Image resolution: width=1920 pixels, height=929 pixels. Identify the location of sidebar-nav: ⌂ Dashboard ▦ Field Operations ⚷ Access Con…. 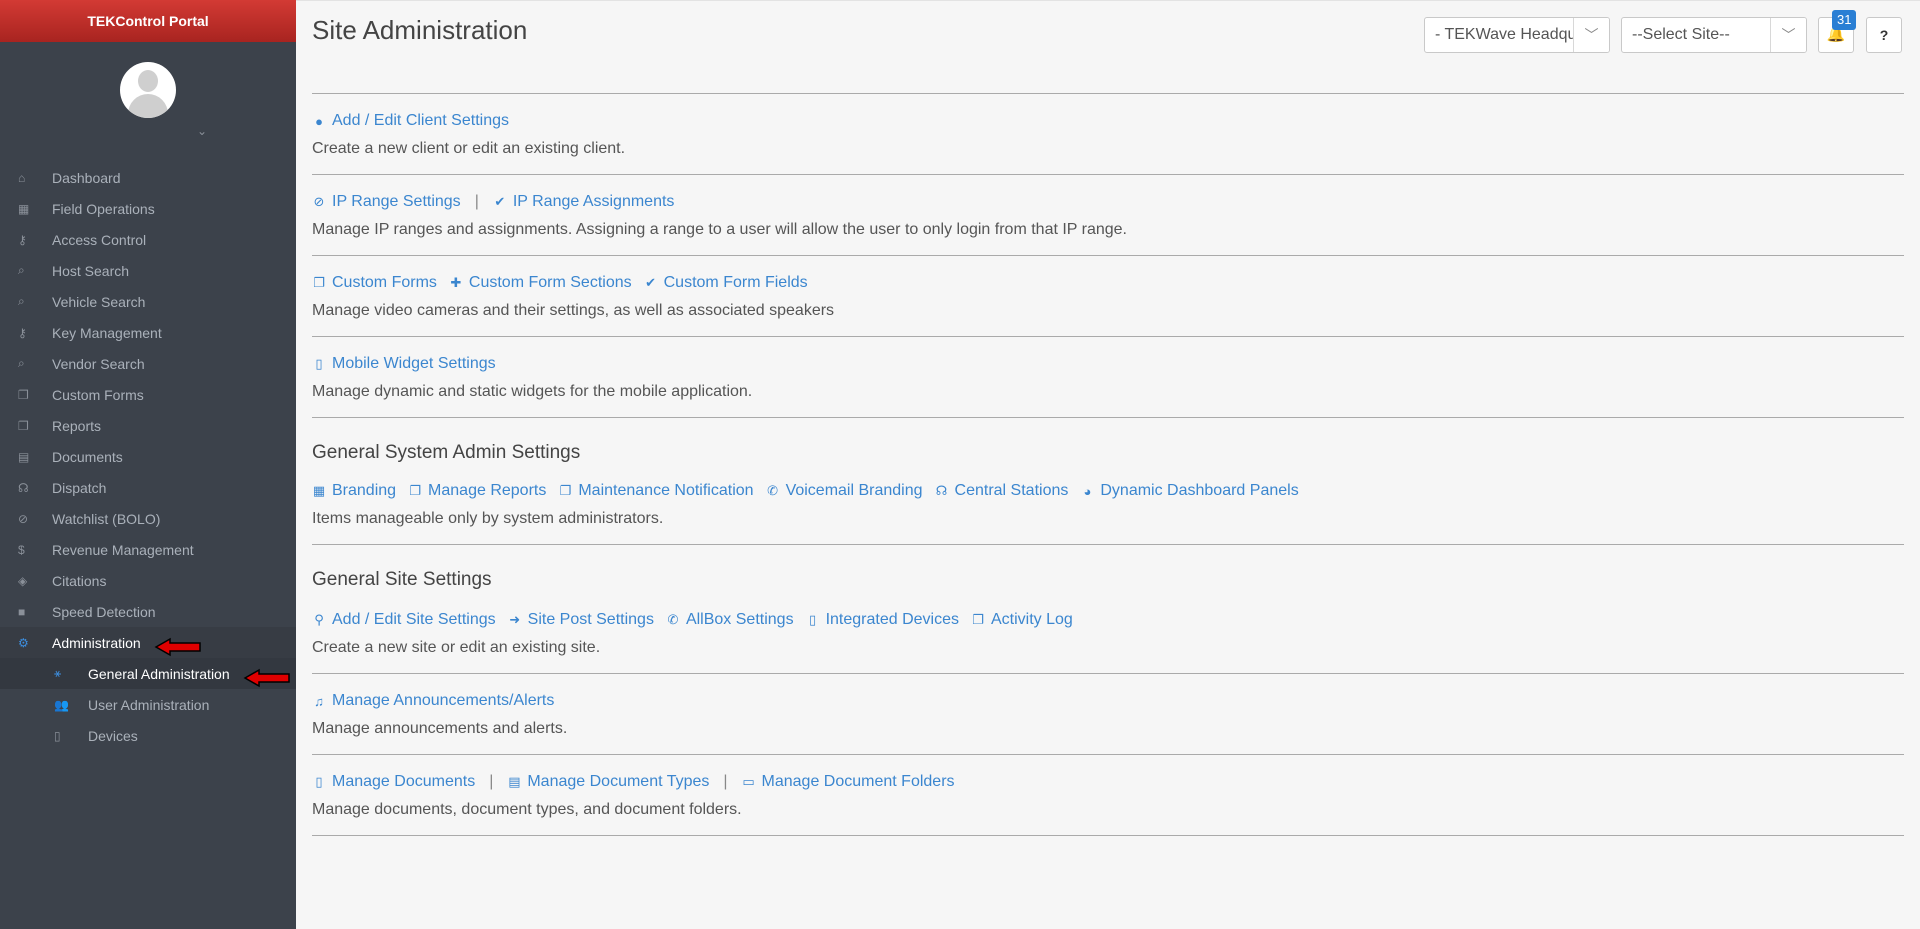
(148, 456).